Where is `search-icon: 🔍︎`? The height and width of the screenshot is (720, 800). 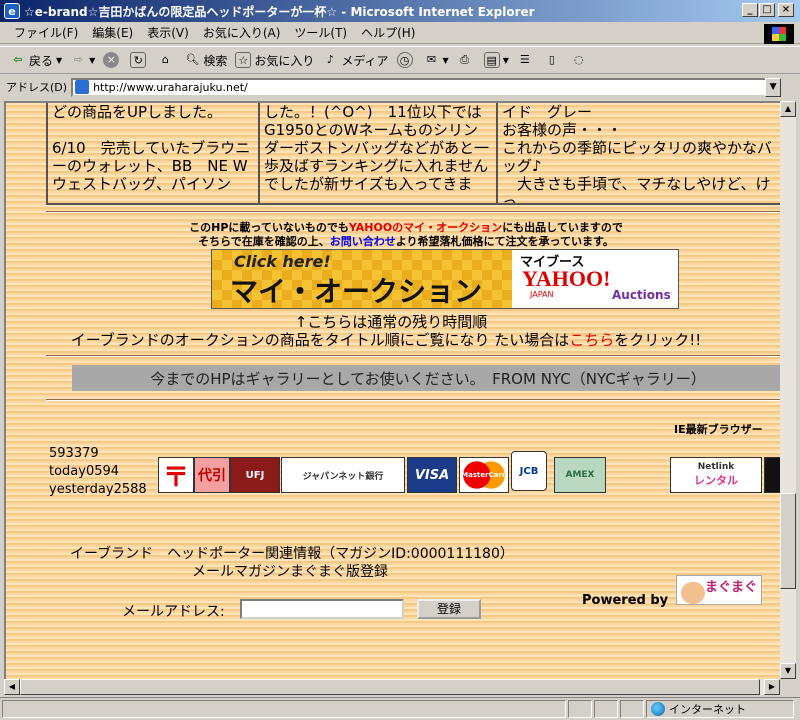
search-icon: 🔍︎ is located at coordinates (192, 59).